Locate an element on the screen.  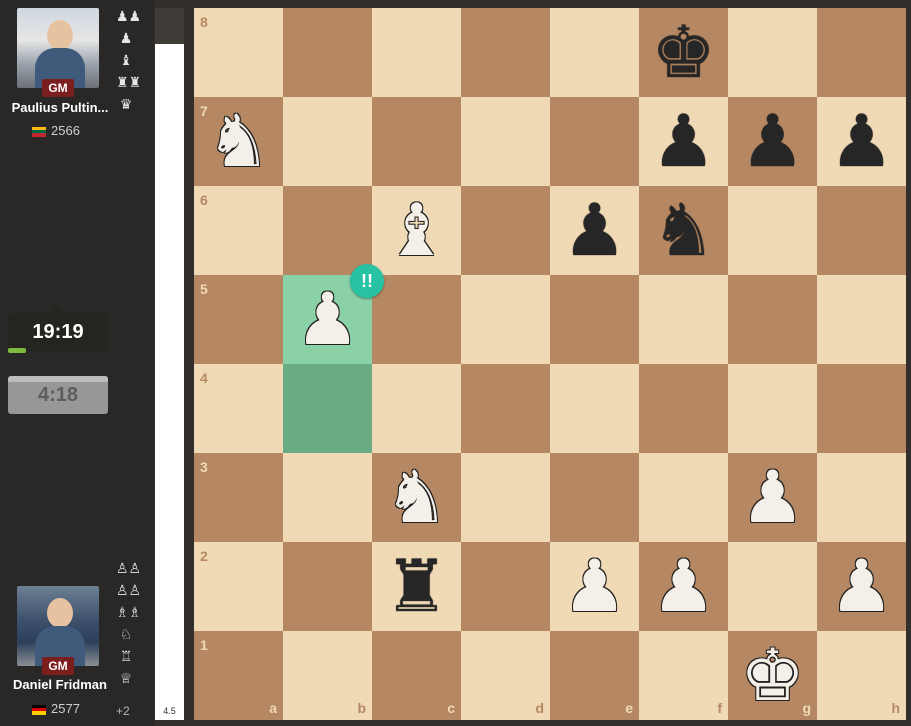
player-name: Daniel Fridman is located at coordinates (60, 684).